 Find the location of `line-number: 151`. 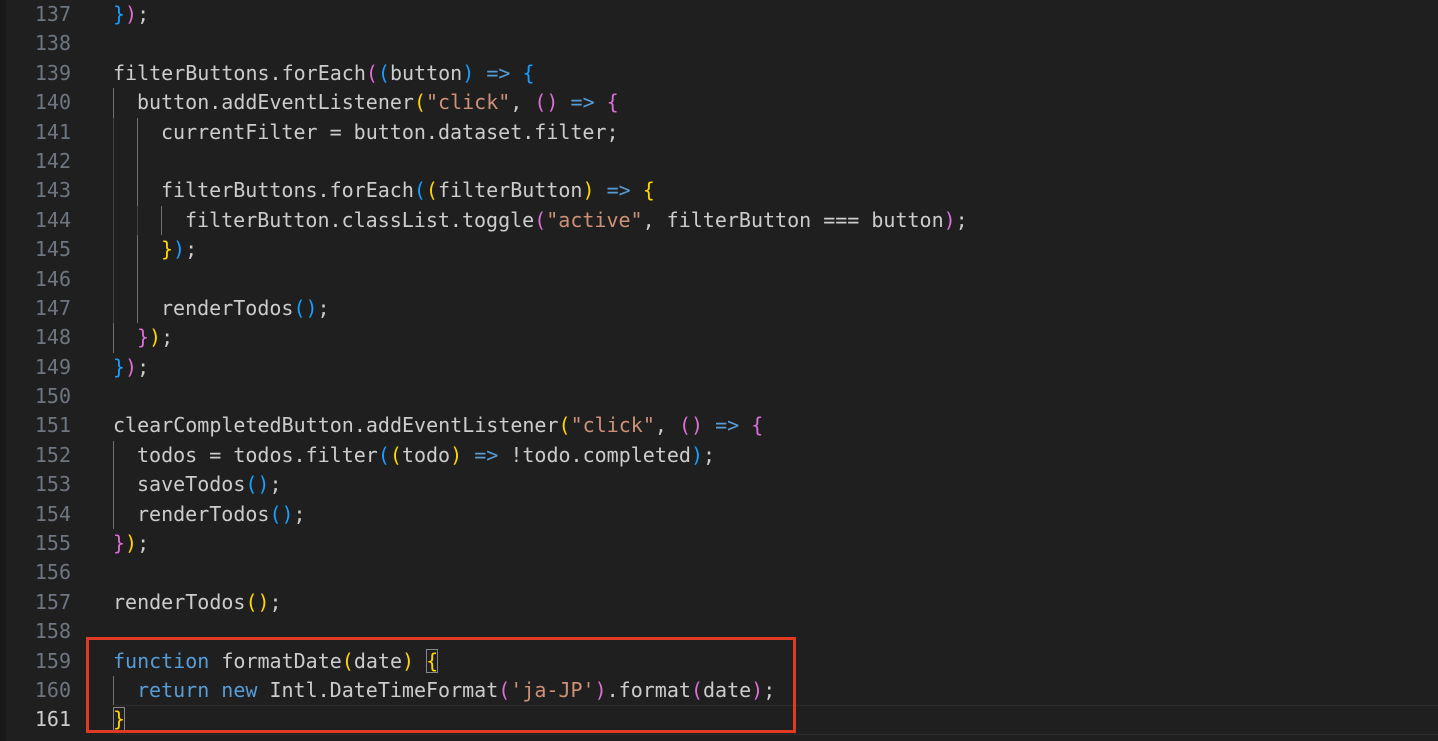

line-number: 151 is located at coordinates (52, 425).